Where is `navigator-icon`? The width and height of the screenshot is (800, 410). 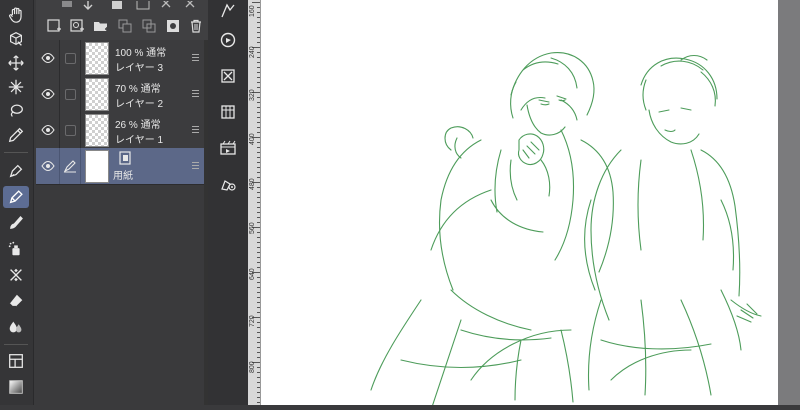 navigator-icon is located at coordinates (228, 10).